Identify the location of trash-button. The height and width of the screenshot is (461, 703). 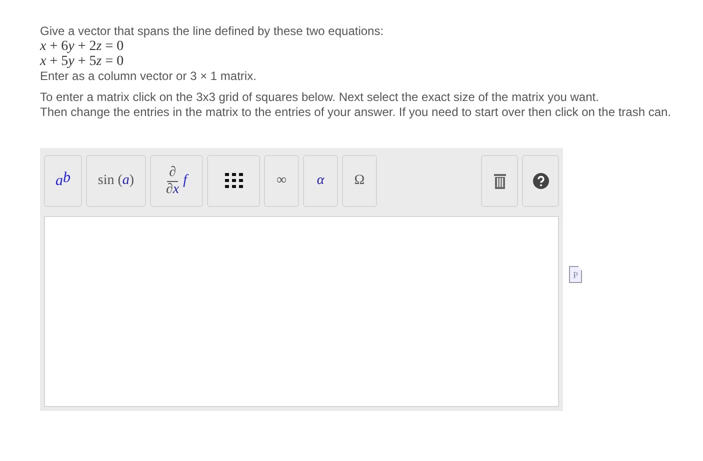
(499, 181).